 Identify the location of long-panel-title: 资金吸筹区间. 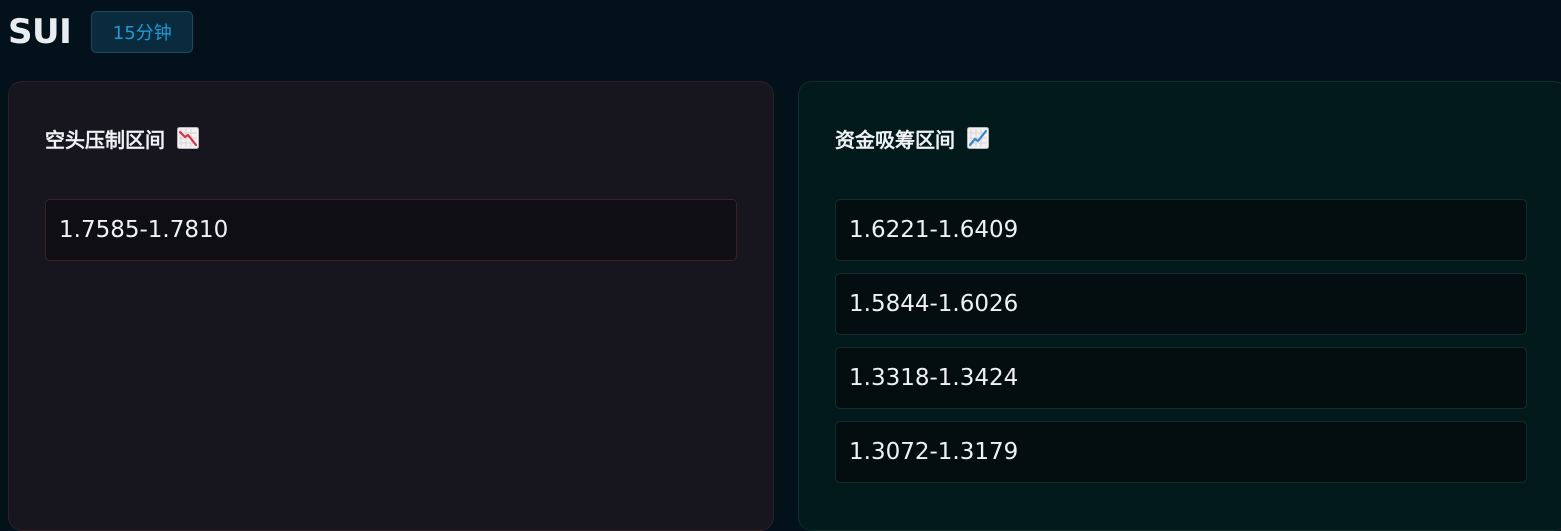
(912, 138).